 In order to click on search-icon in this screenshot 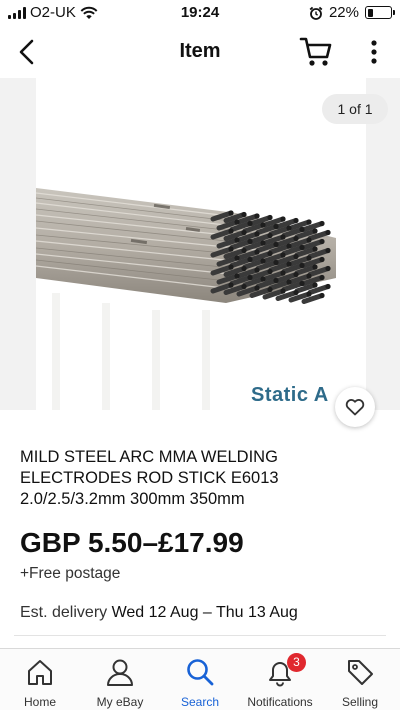, I will do `click(200, 672)`.